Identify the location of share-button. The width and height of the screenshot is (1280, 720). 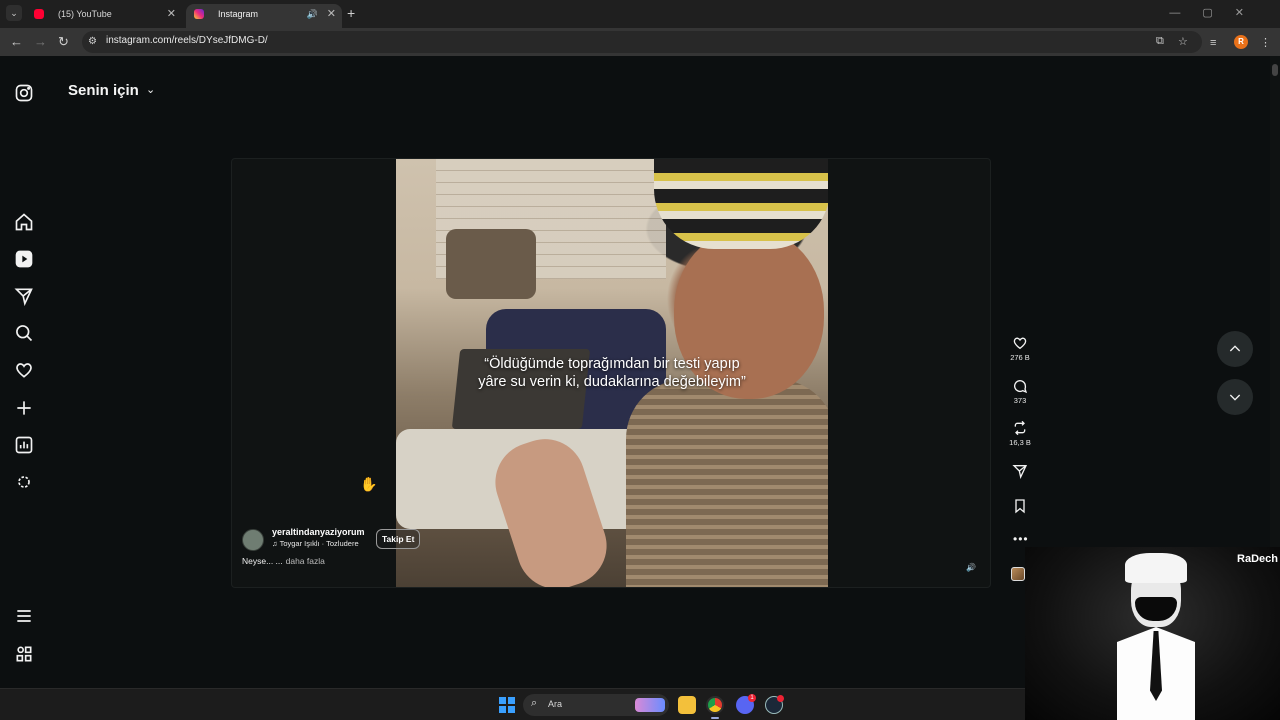
(1020, 471).